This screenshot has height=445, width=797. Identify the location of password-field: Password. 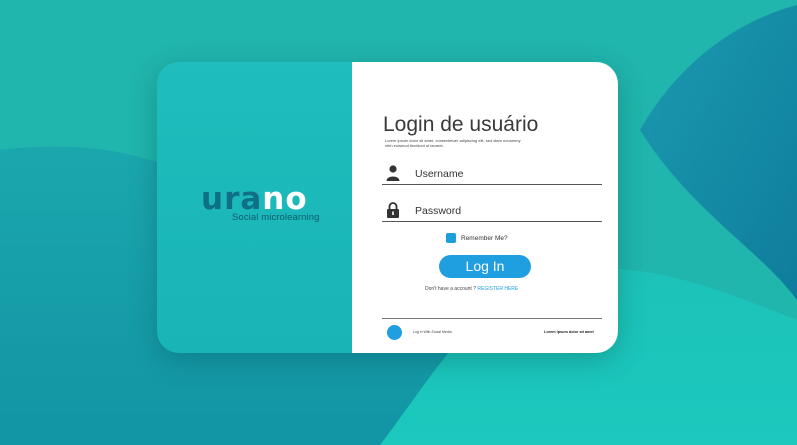
(492, 211).